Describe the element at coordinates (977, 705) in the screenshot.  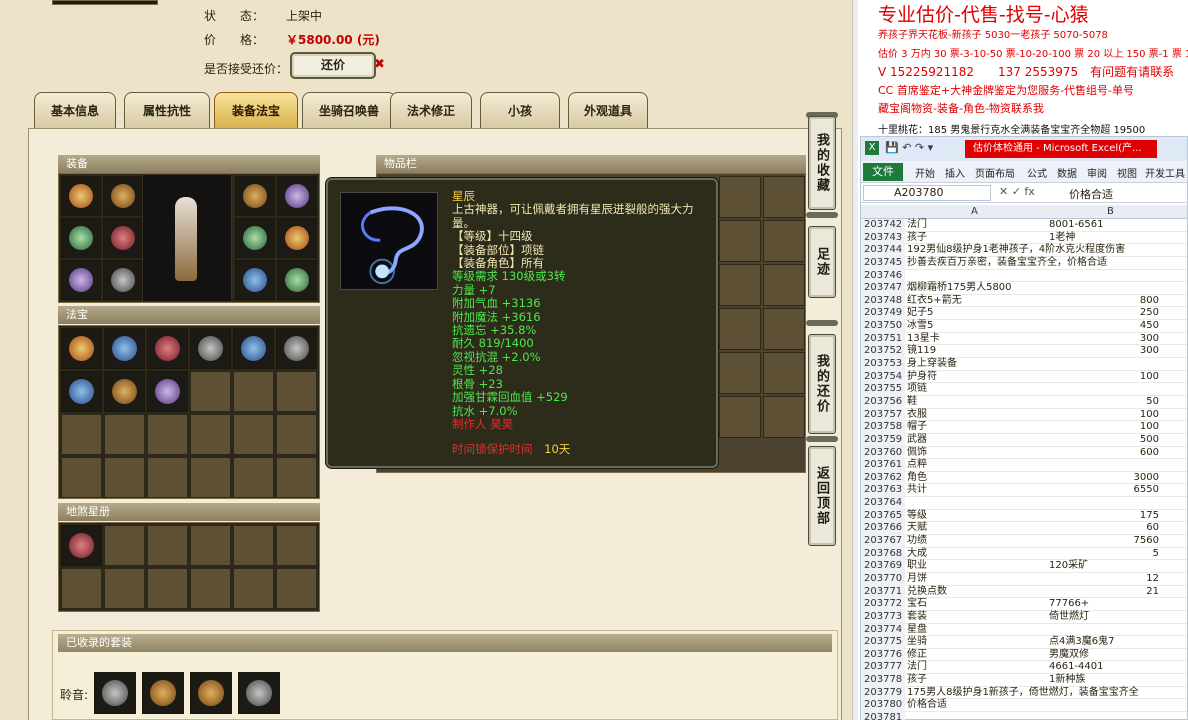
I see `cell-a: 价格合适` at that location.